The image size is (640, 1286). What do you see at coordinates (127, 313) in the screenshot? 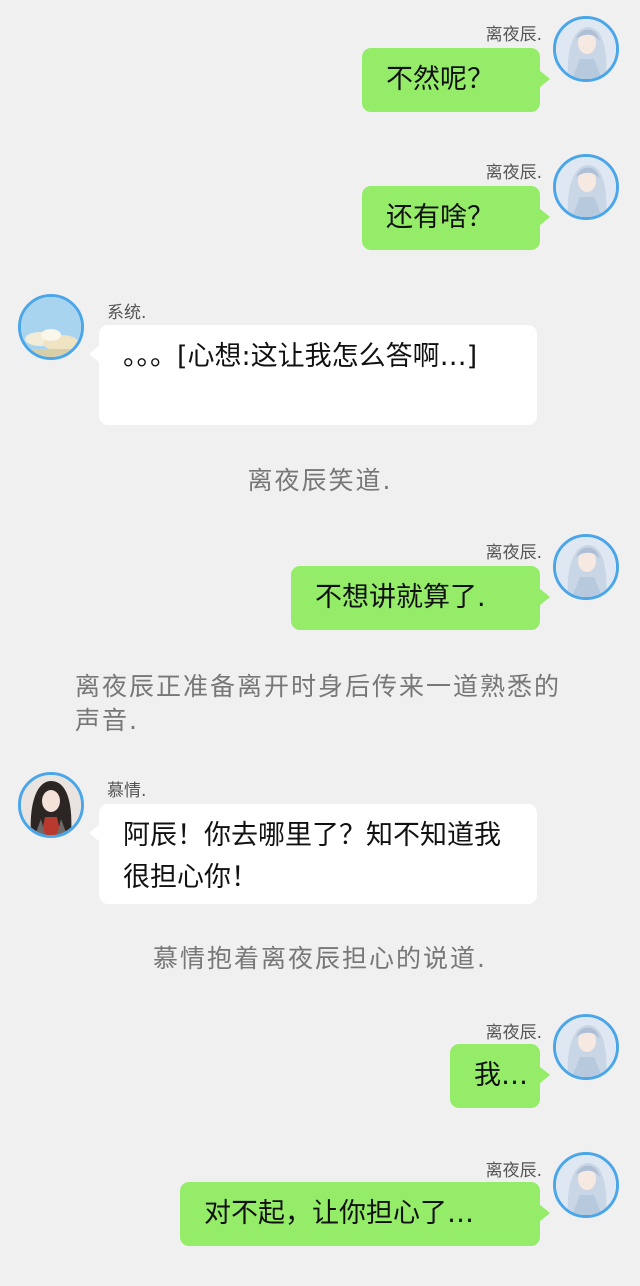
I see `sender-name: 系统.` at bounding box center [127, 313].